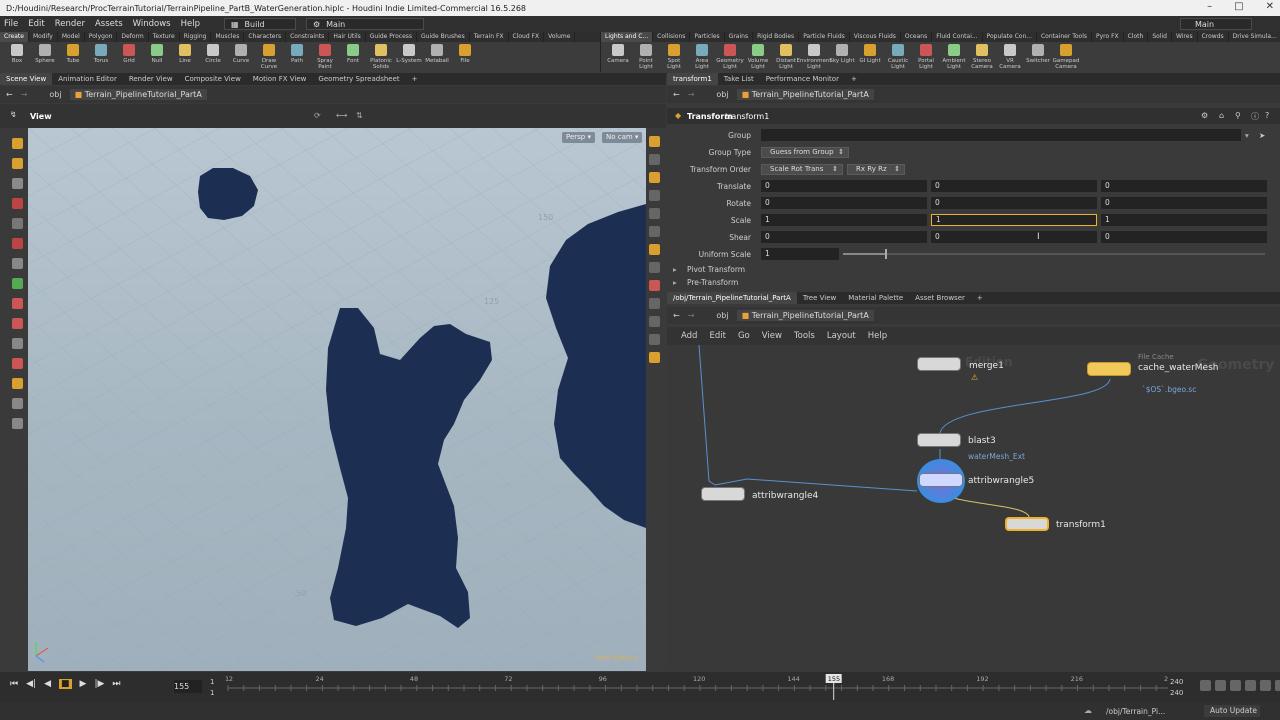 The width and height of the screenshot is (1280, 720). What do you see at coordinates (1160, 37) in the screenshot?
I see `shelf-tab-solid: Solid` at bounding box center [1160, 37].